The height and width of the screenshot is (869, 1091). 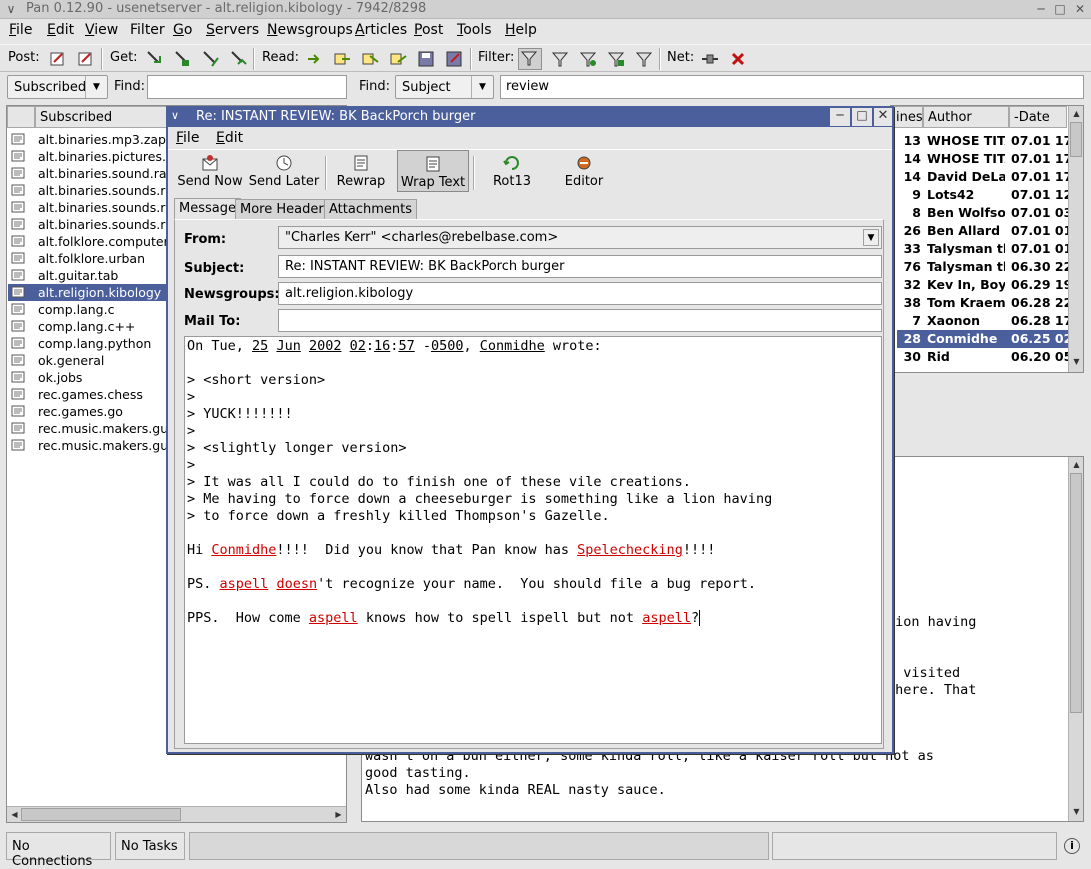 I want to click on article-row: 28 Conmidhe 06.25 02, so click(x=983, y=339).